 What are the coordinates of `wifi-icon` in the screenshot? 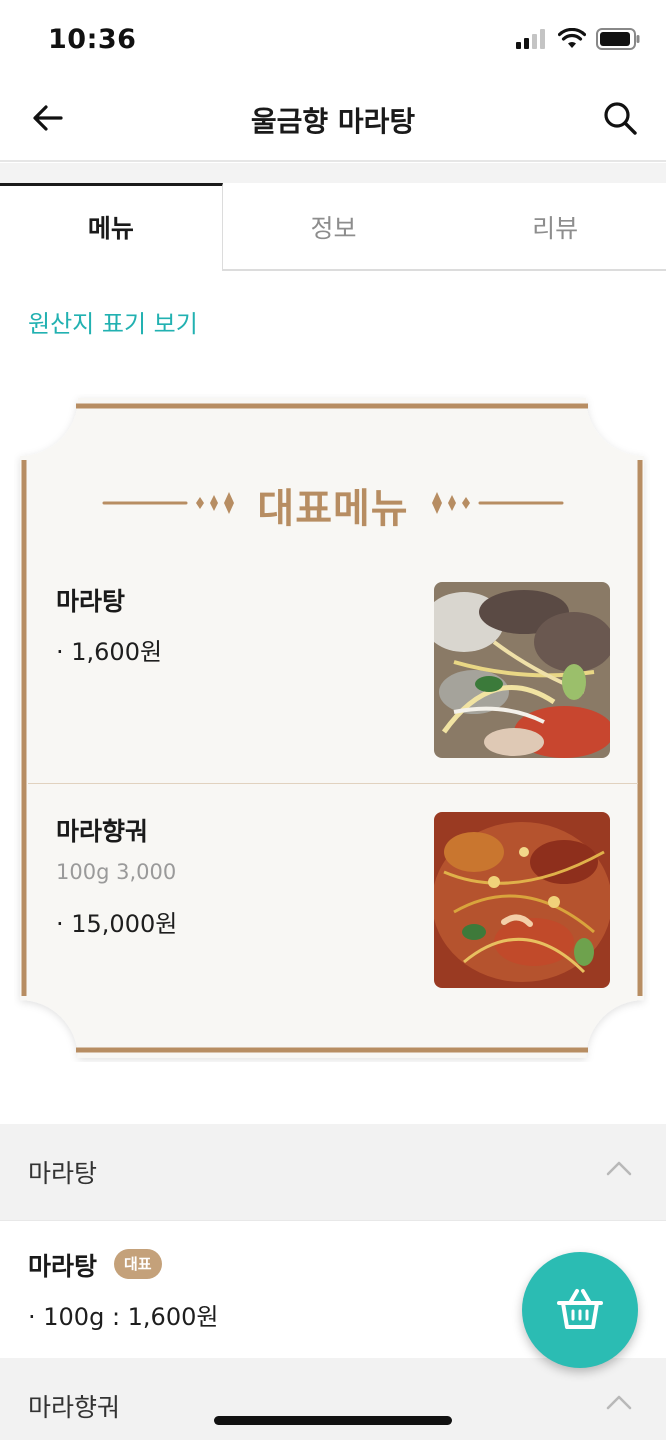 It's located at (572, 38).